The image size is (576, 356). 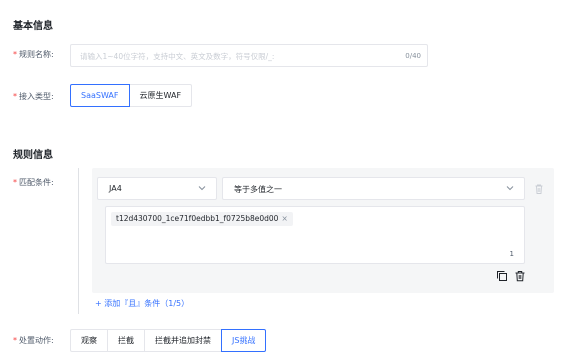 I want to click on rule-name-placeholder: 请输入1~40位字符，支持中文、英文及数字，符号仅限/_:, so click(x=177, y=56).